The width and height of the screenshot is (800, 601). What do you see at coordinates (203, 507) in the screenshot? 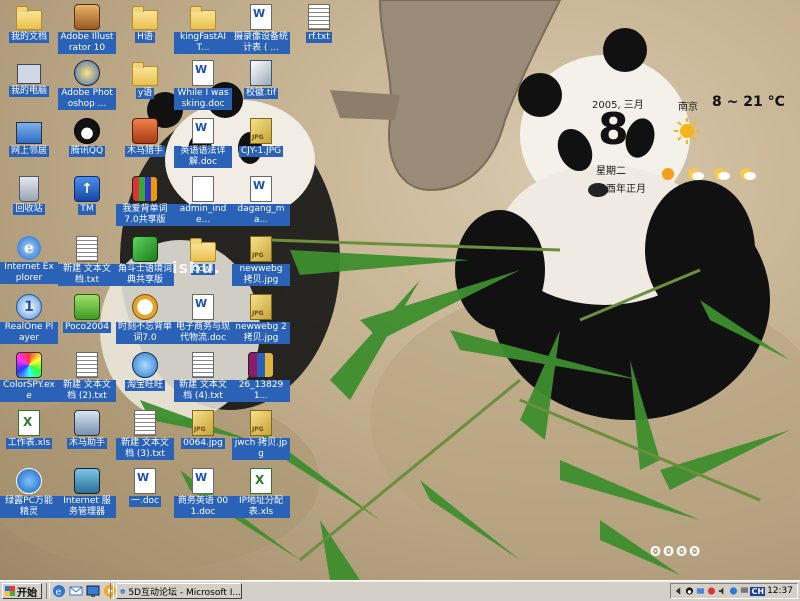
I see `icon-label: 商务英语 001.doc` at bounding box center [203, 507].